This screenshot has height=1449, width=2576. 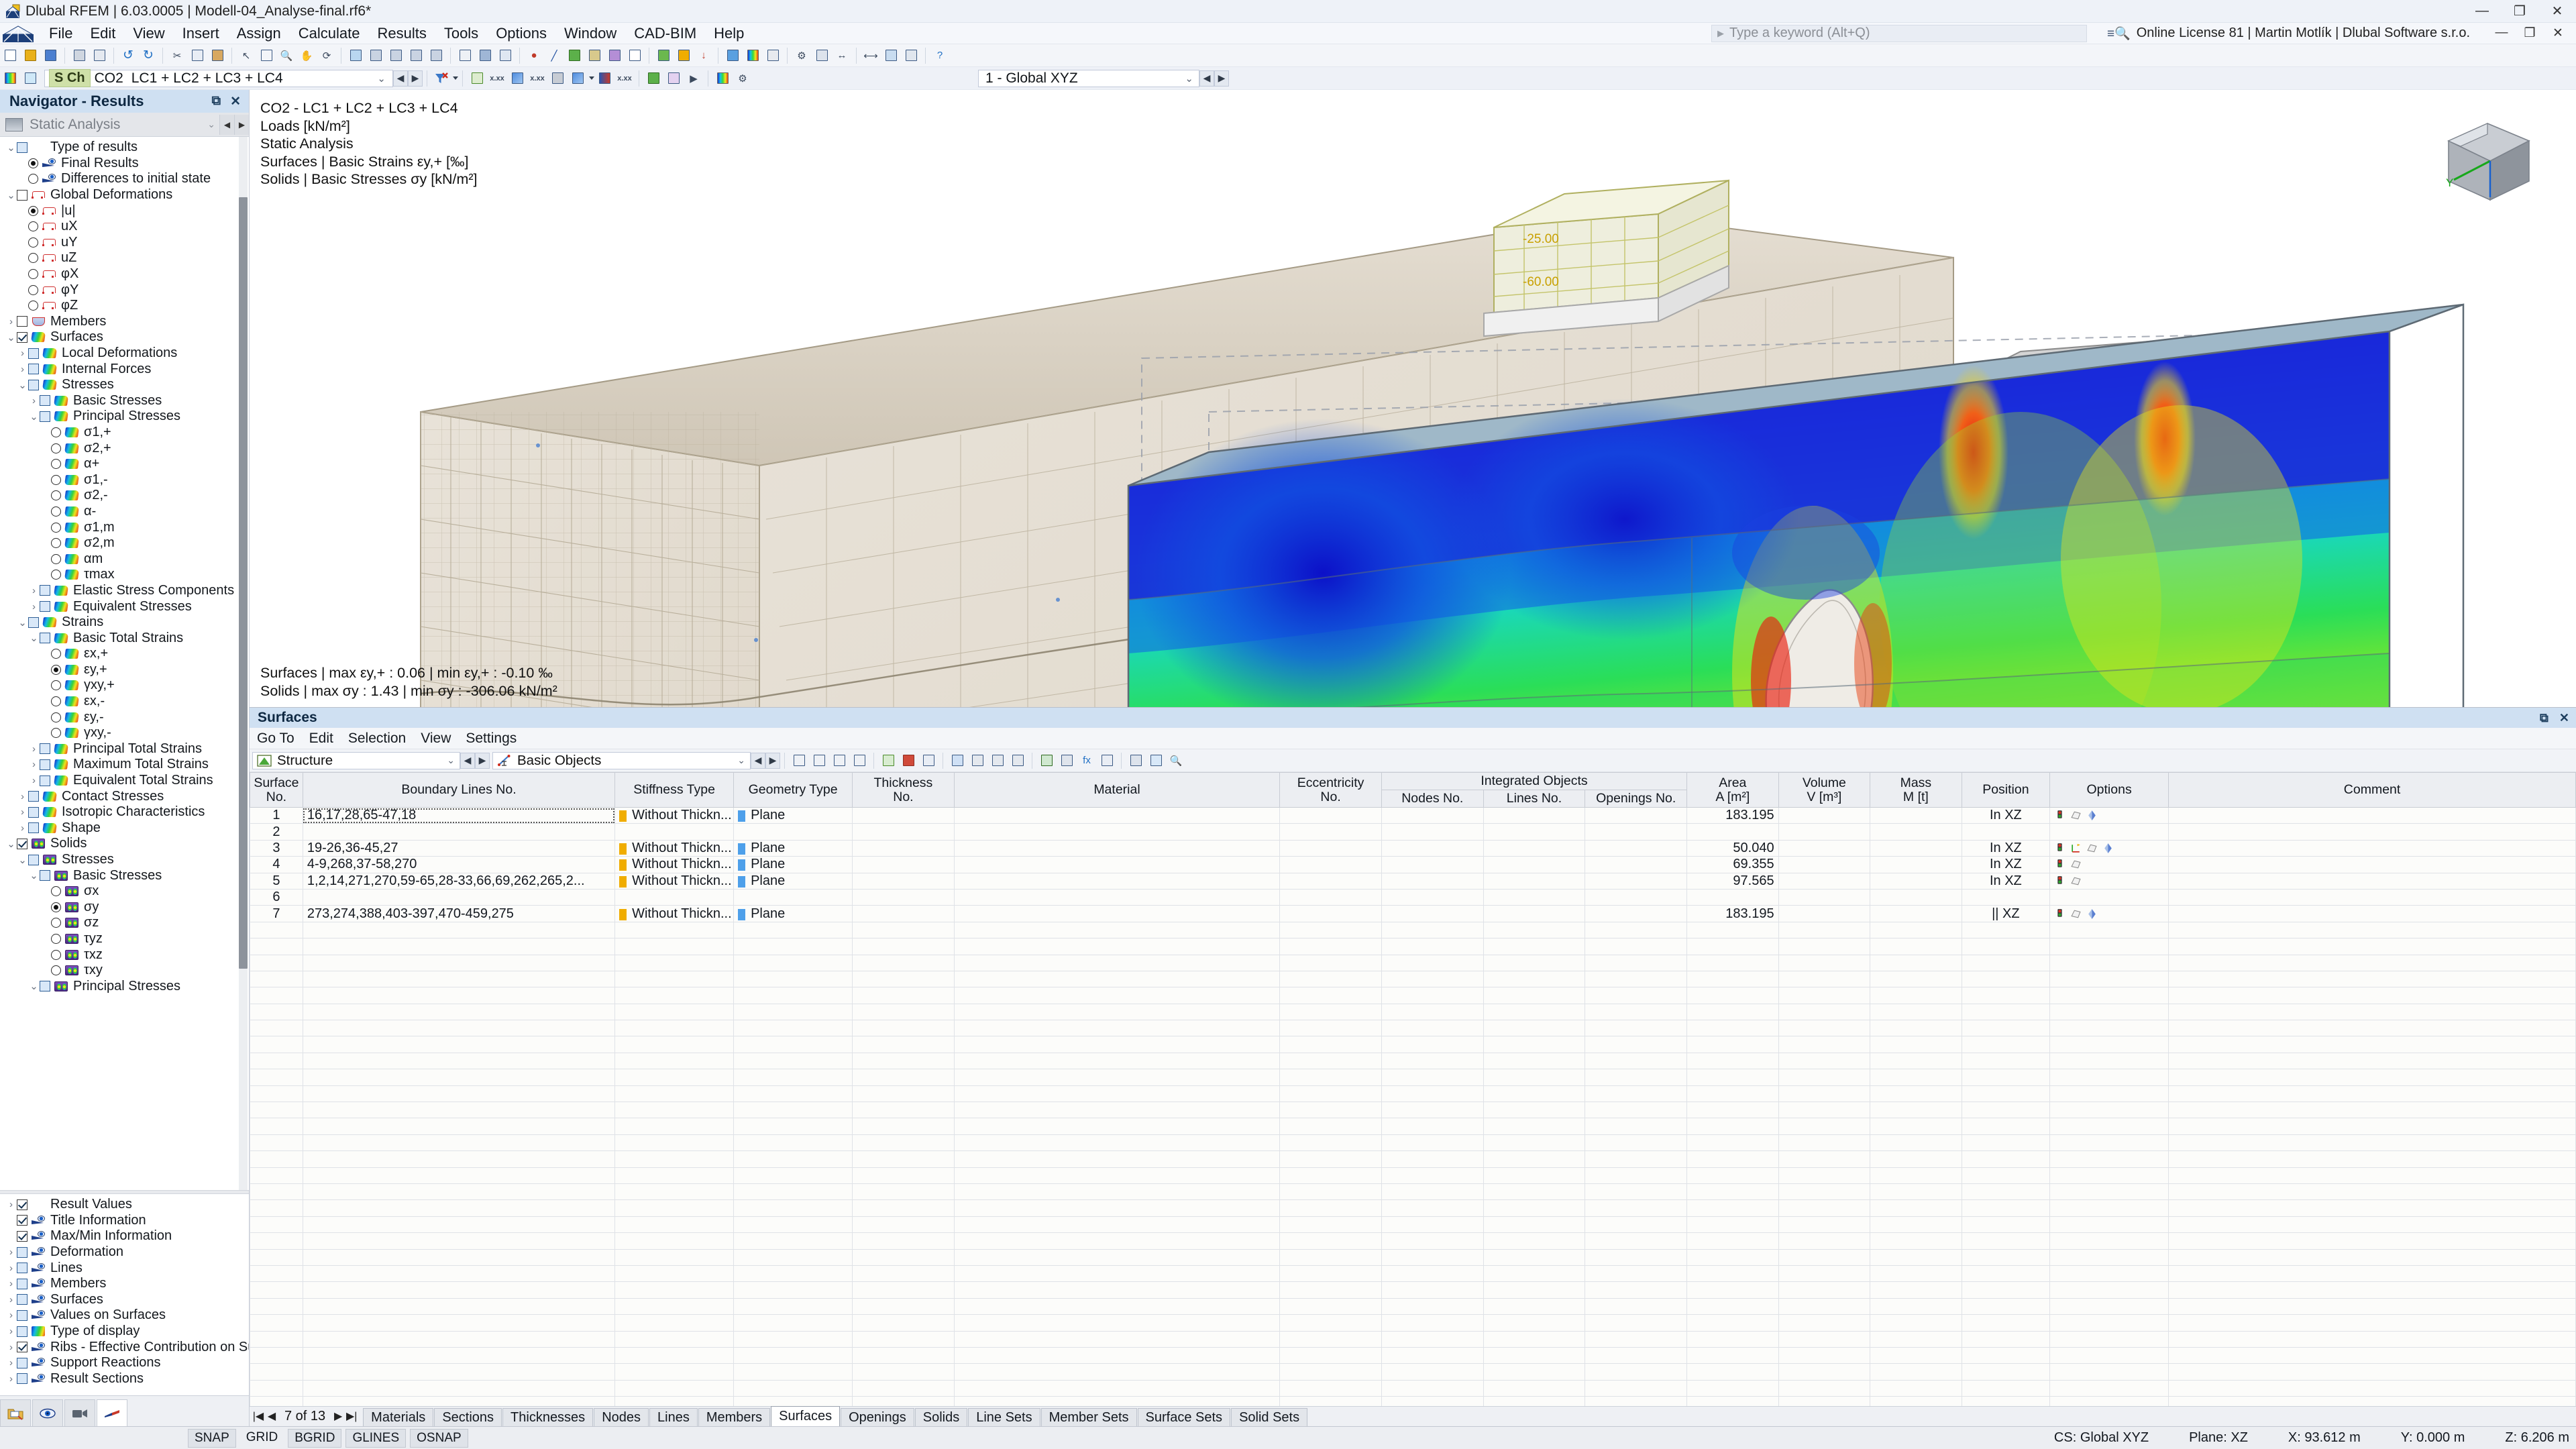 I want to click on settings-icon: ⚙, so click(x=801, y=55).